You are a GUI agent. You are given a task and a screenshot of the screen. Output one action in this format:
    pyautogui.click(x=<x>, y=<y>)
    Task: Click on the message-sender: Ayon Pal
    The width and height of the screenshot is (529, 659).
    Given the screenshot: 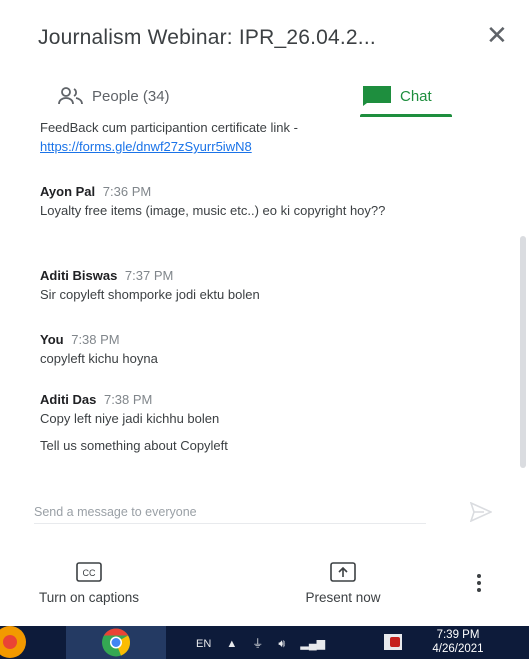 What is the action you would take?
    pyautogui.click(x=68, y=191)
    